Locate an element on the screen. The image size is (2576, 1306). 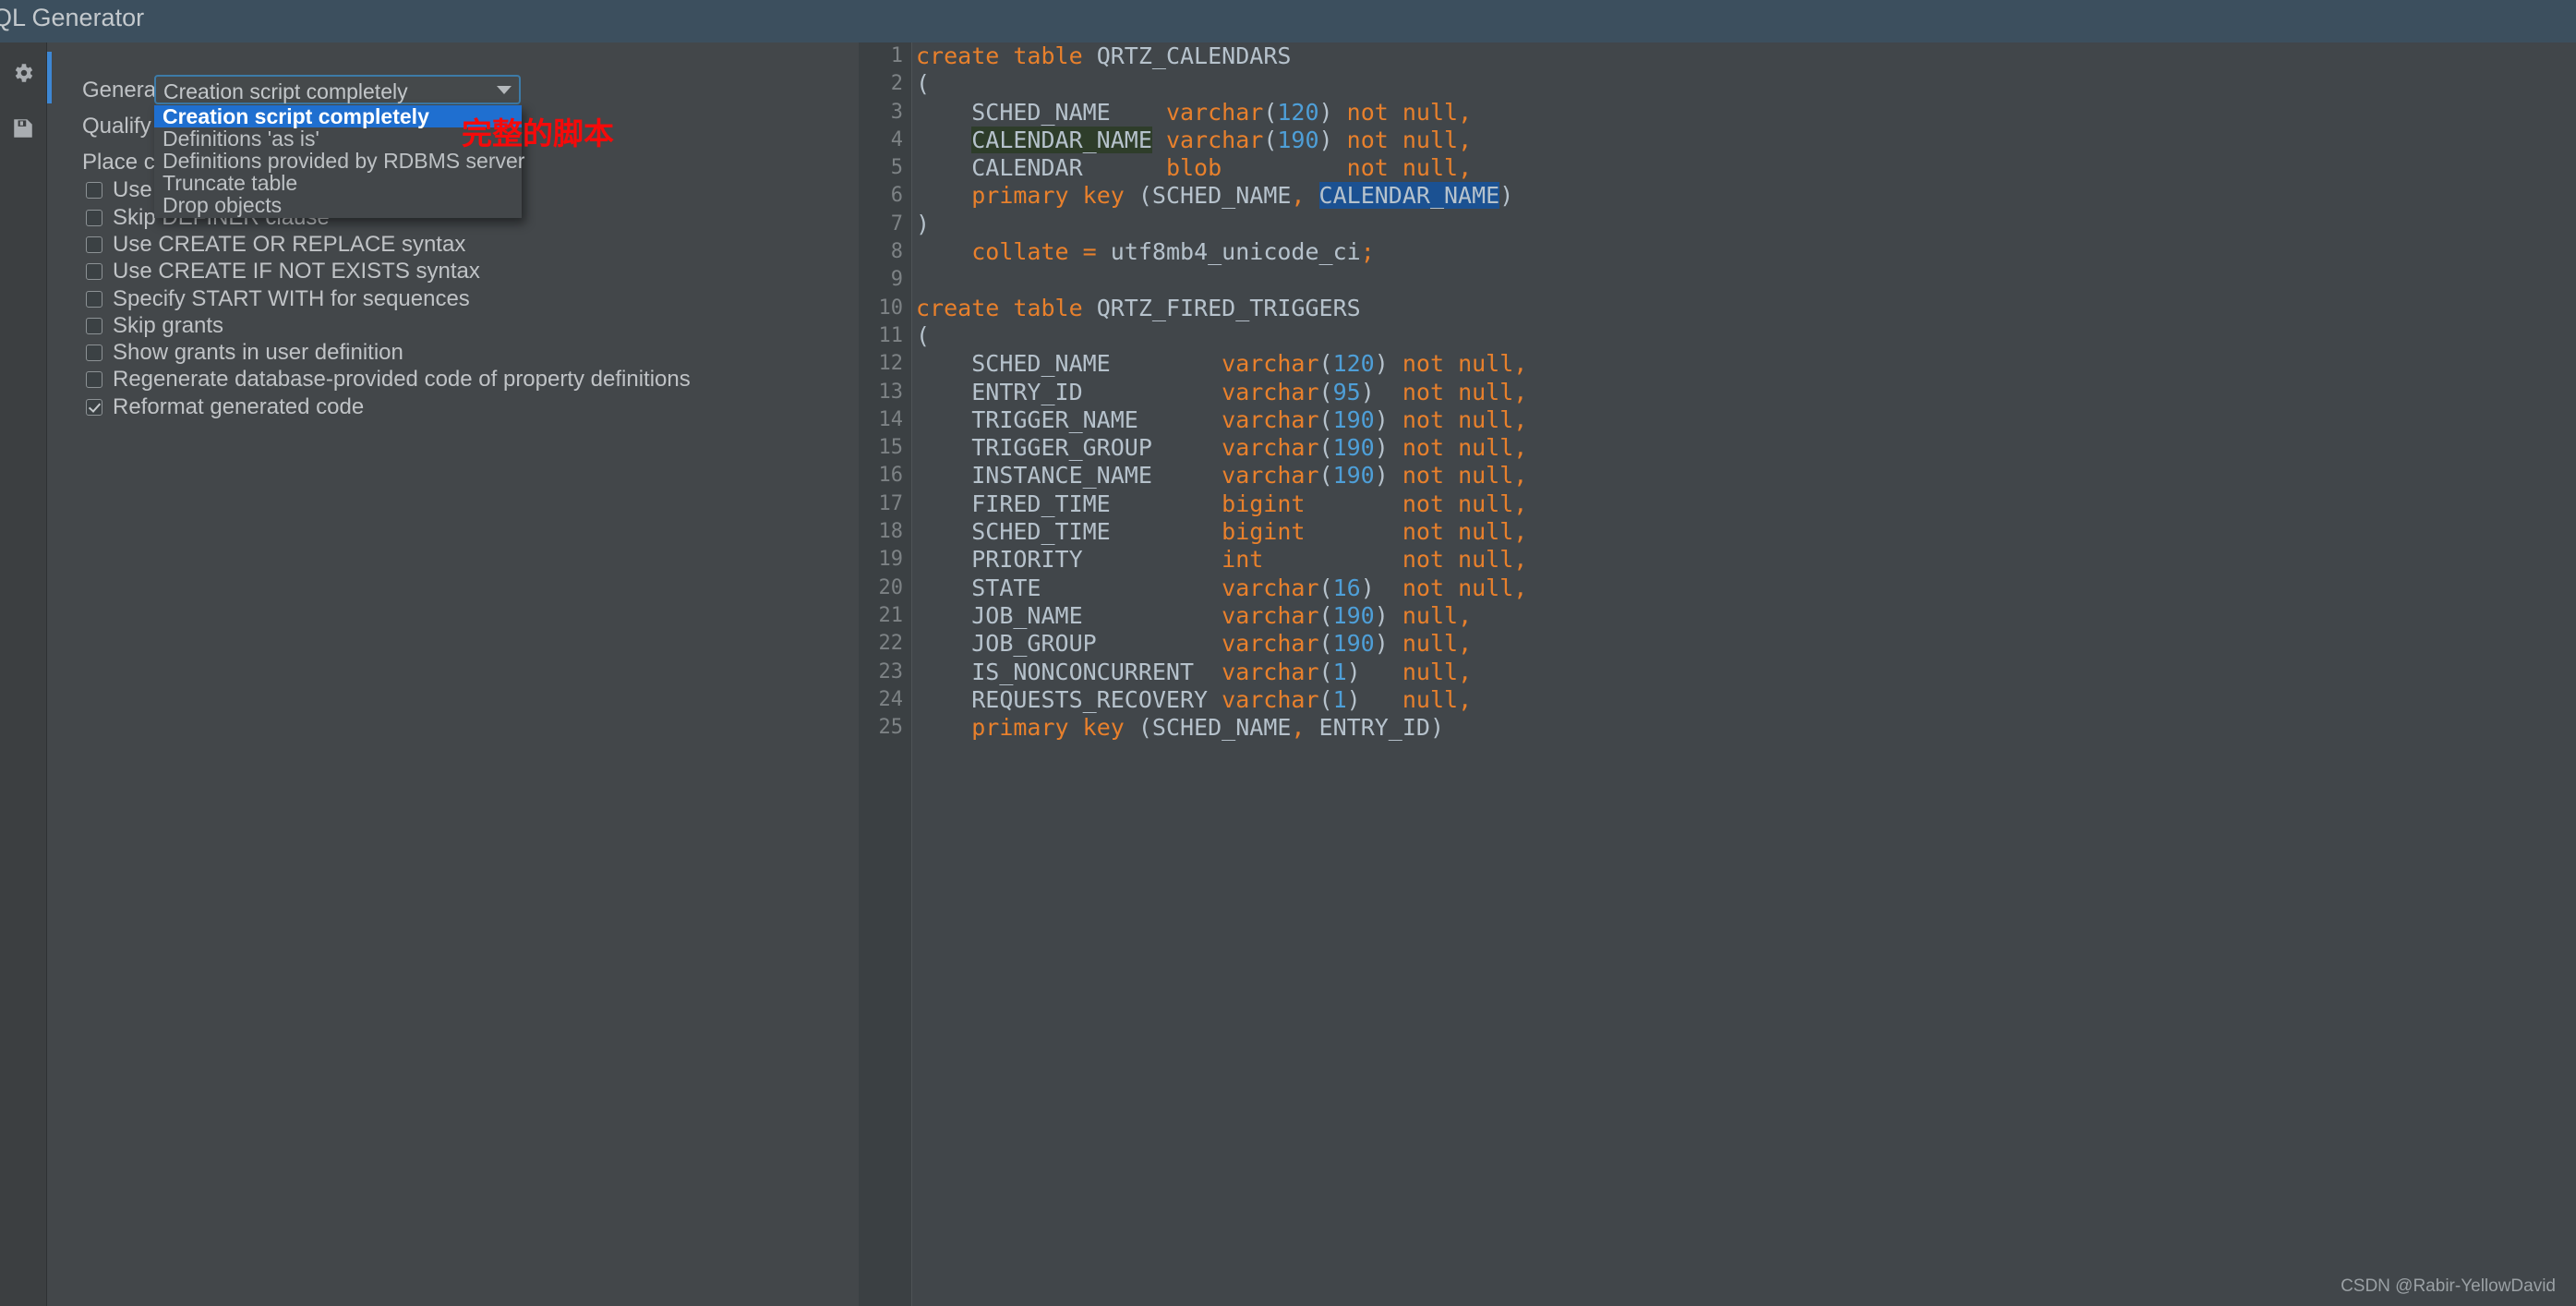
line-number: 16 is located at coordinates (891, 476).